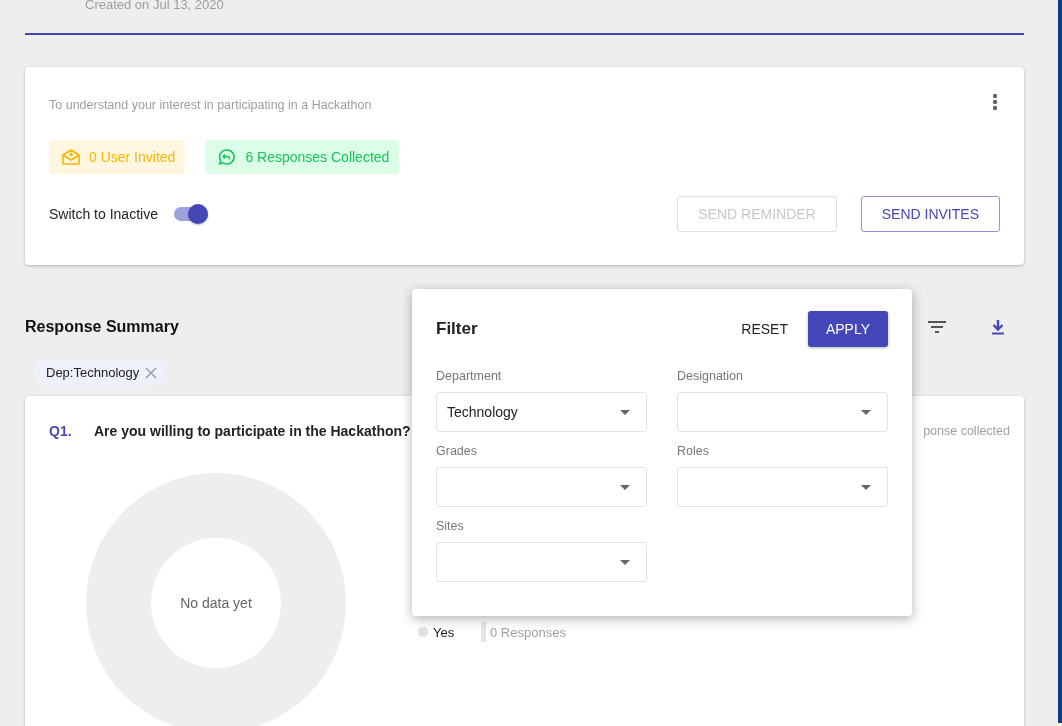 This screenshot has width=1062, height=726. Describe the element at coordinates (103, 214) in the screenshot. I see `toggle-label: Switch to Inactive` at that location.